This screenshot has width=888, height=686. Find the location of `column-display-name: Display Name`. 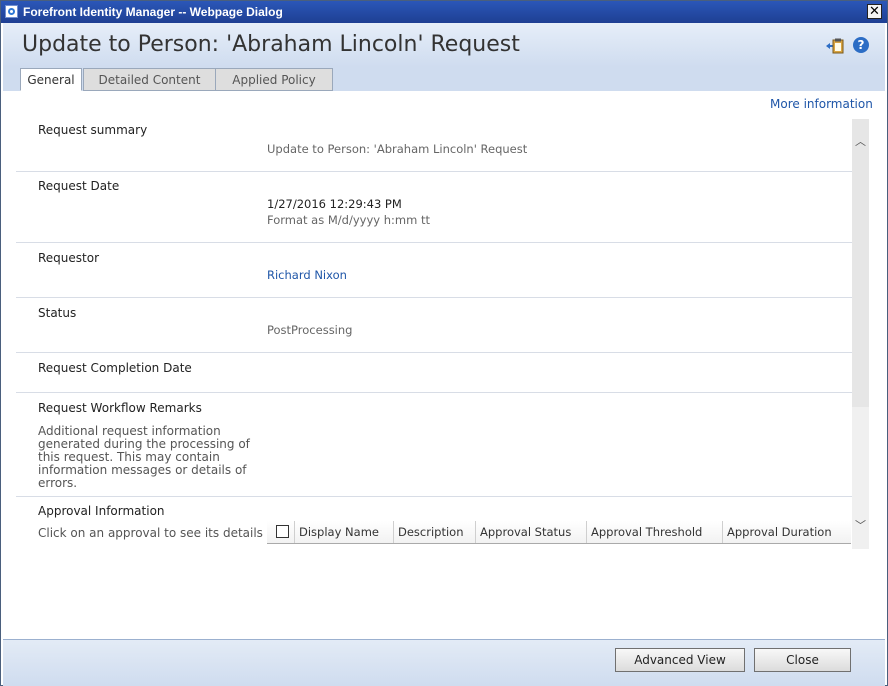

column-display-name: Display Name is located at coordinates (344, 532).